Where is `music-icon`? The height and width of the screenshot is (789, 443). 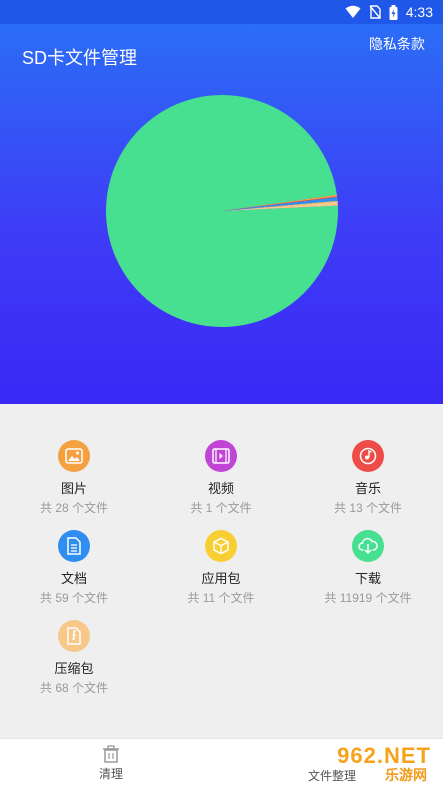
music-icon is located at coordinates (368, 456).